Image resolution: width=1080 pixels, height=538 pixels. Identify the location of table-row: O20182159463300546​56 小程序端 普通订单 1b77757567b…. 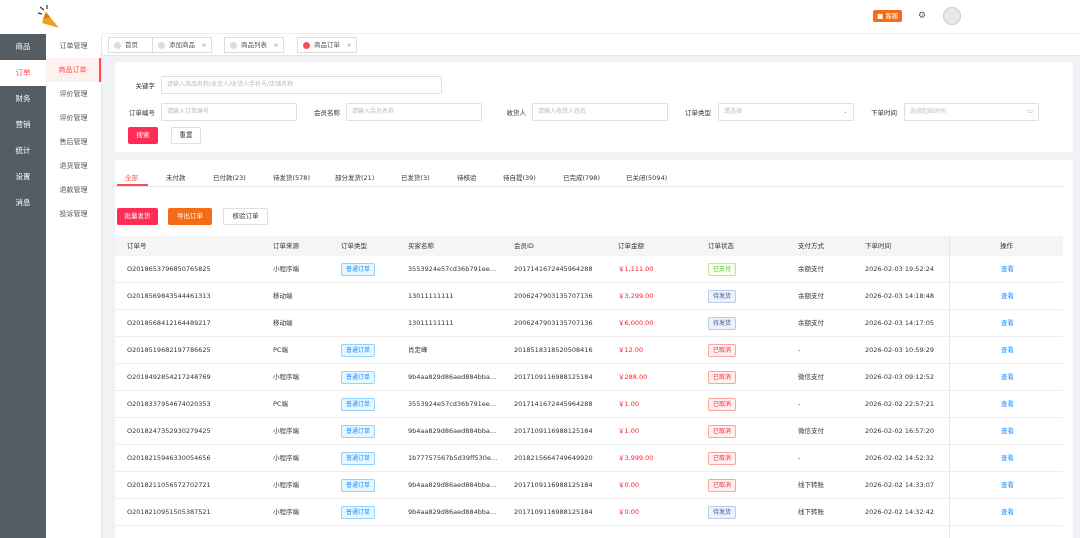
(589, 458).